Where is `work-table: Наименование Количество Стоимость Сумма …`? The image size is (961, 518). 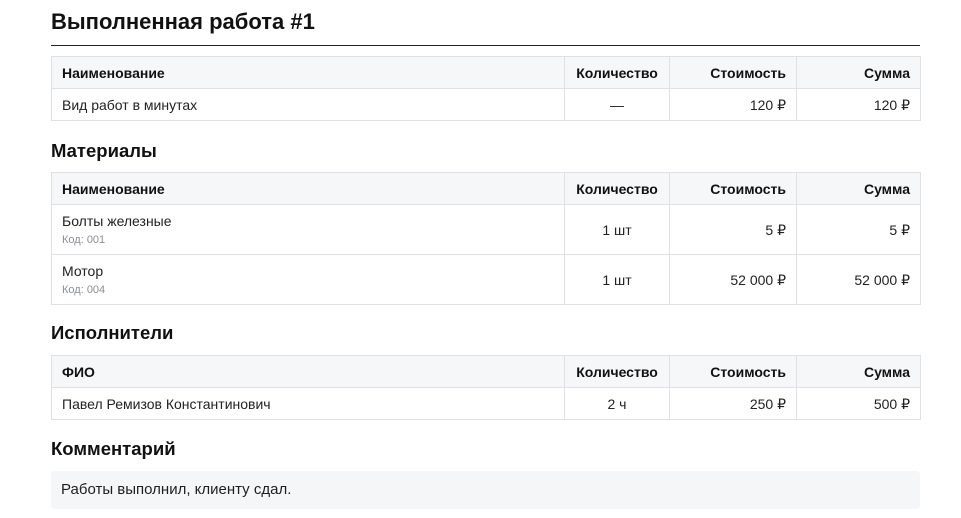 work-table: Наименование Количество Стоимость Сумма … is located at coordinates (486, 88).